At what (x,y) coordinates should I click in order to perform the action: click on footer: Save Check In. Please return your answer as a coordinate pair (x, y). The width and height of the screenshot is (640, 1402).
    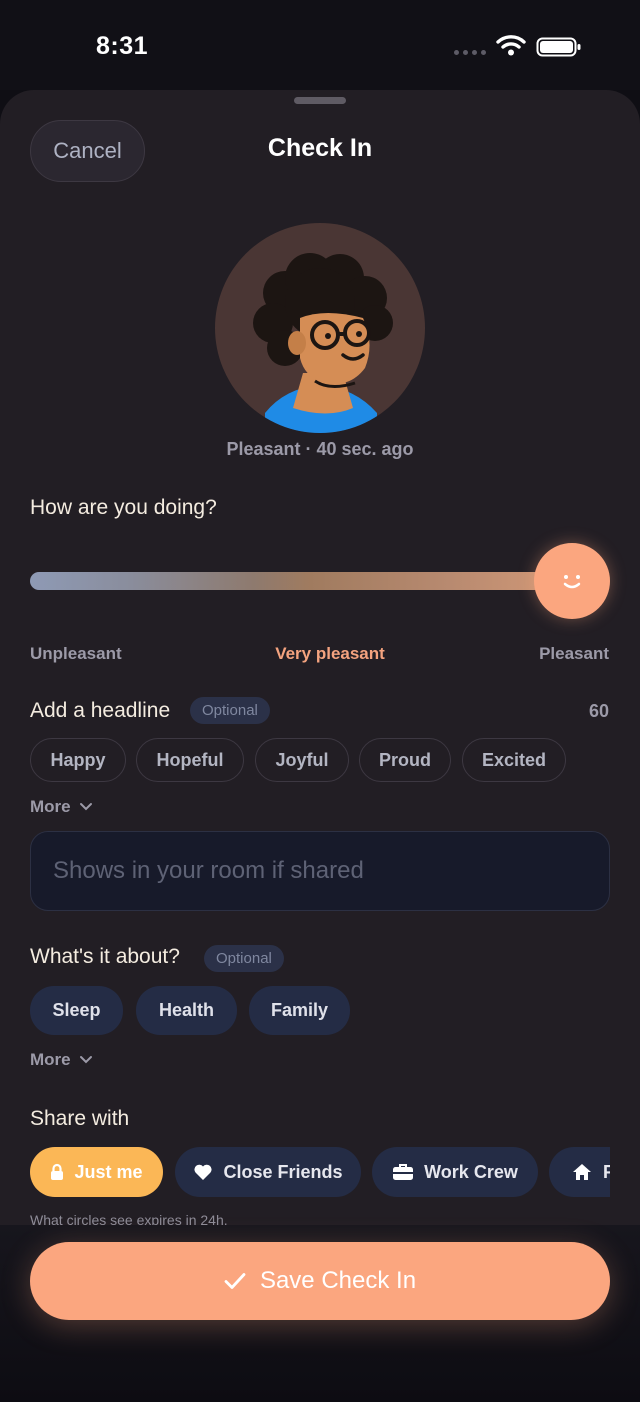
    Looking at the image, I should click on (320, 1313).